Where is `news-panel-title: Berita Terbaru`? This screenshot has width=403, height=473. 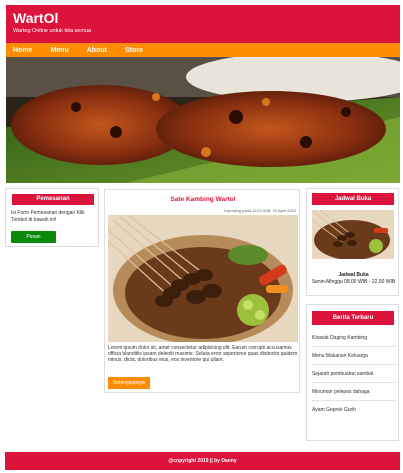
news-panel-title: Berita Terbaru is located at coordinates (353, 318).